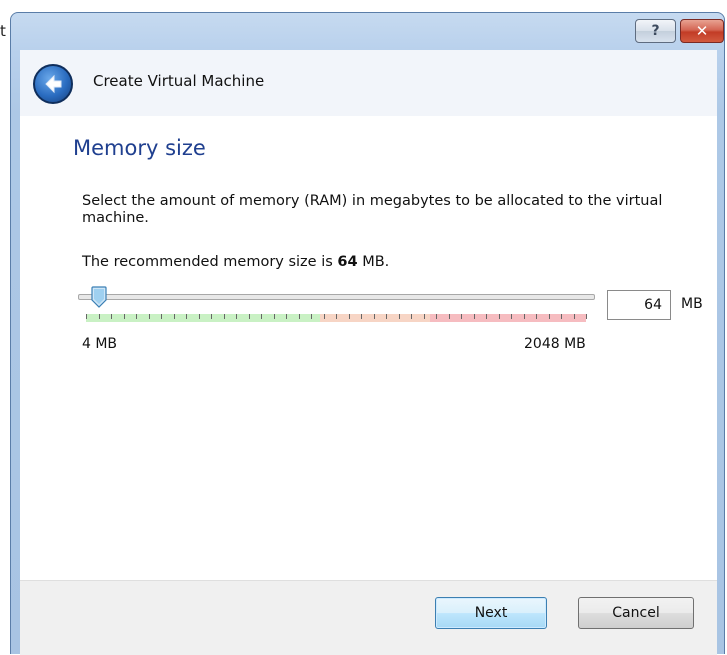 The width and height of the screenshot is (727, 655). I want to click on recommended-size-text: The recommended memory size is 64 MB., so click(235, 262).